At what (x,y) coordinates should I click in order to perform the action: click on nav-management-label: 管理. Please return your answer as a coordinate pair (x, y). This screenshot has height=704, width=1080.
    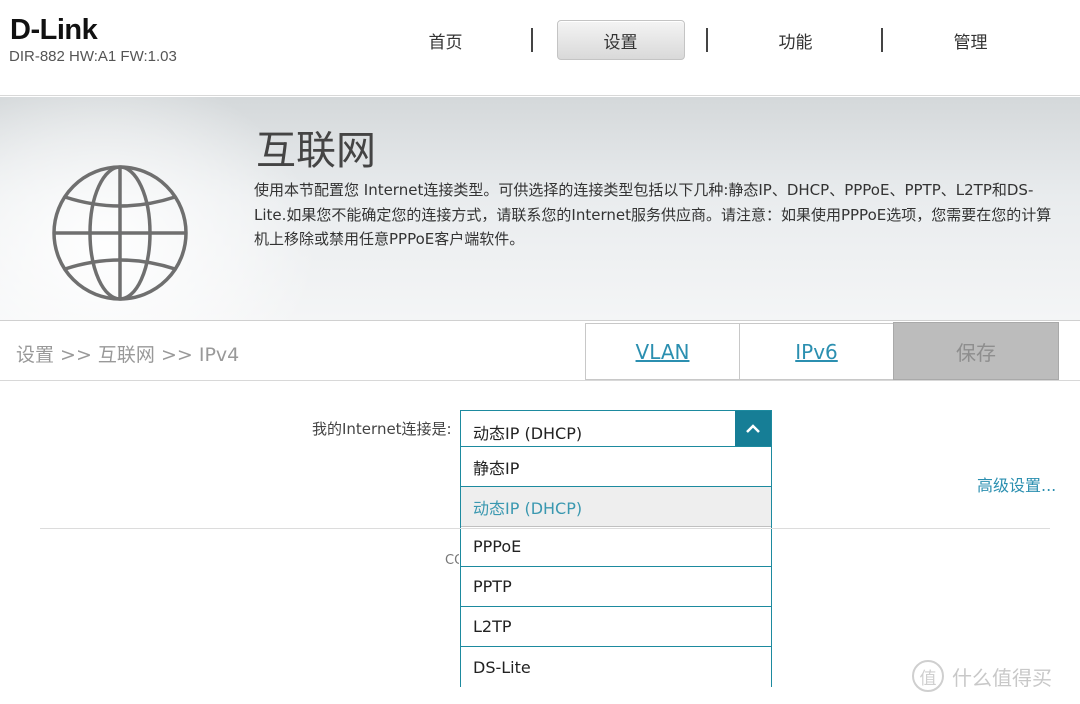
    Looking at the image, I should click on (970, 42).